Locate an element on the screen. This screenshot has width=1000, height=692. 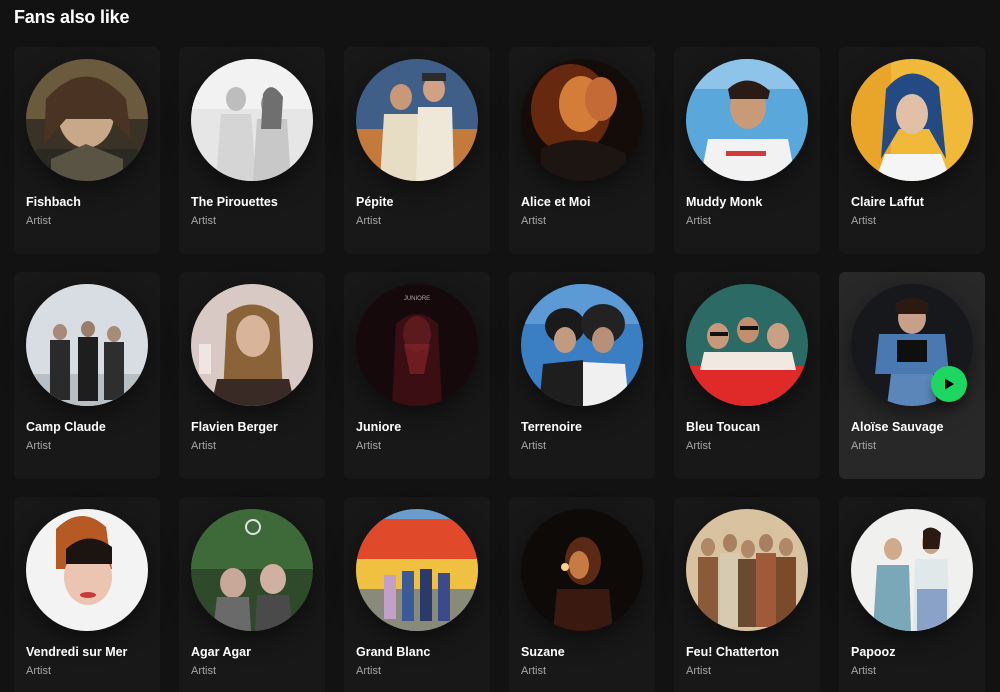
artist-card-aloise-sauvage: Aloïse Sauvage Artist is located at coordinates (912, 375).